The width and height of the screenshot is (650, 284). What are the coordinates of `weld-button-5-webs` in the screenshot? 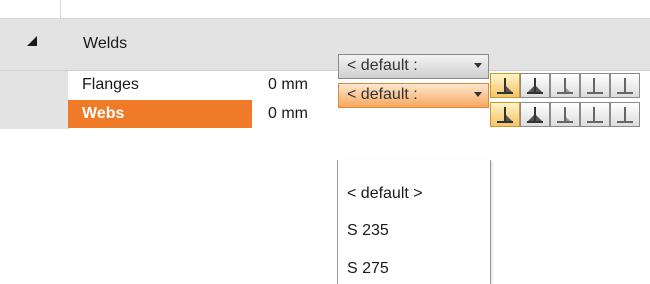 It's located at (625, 114).